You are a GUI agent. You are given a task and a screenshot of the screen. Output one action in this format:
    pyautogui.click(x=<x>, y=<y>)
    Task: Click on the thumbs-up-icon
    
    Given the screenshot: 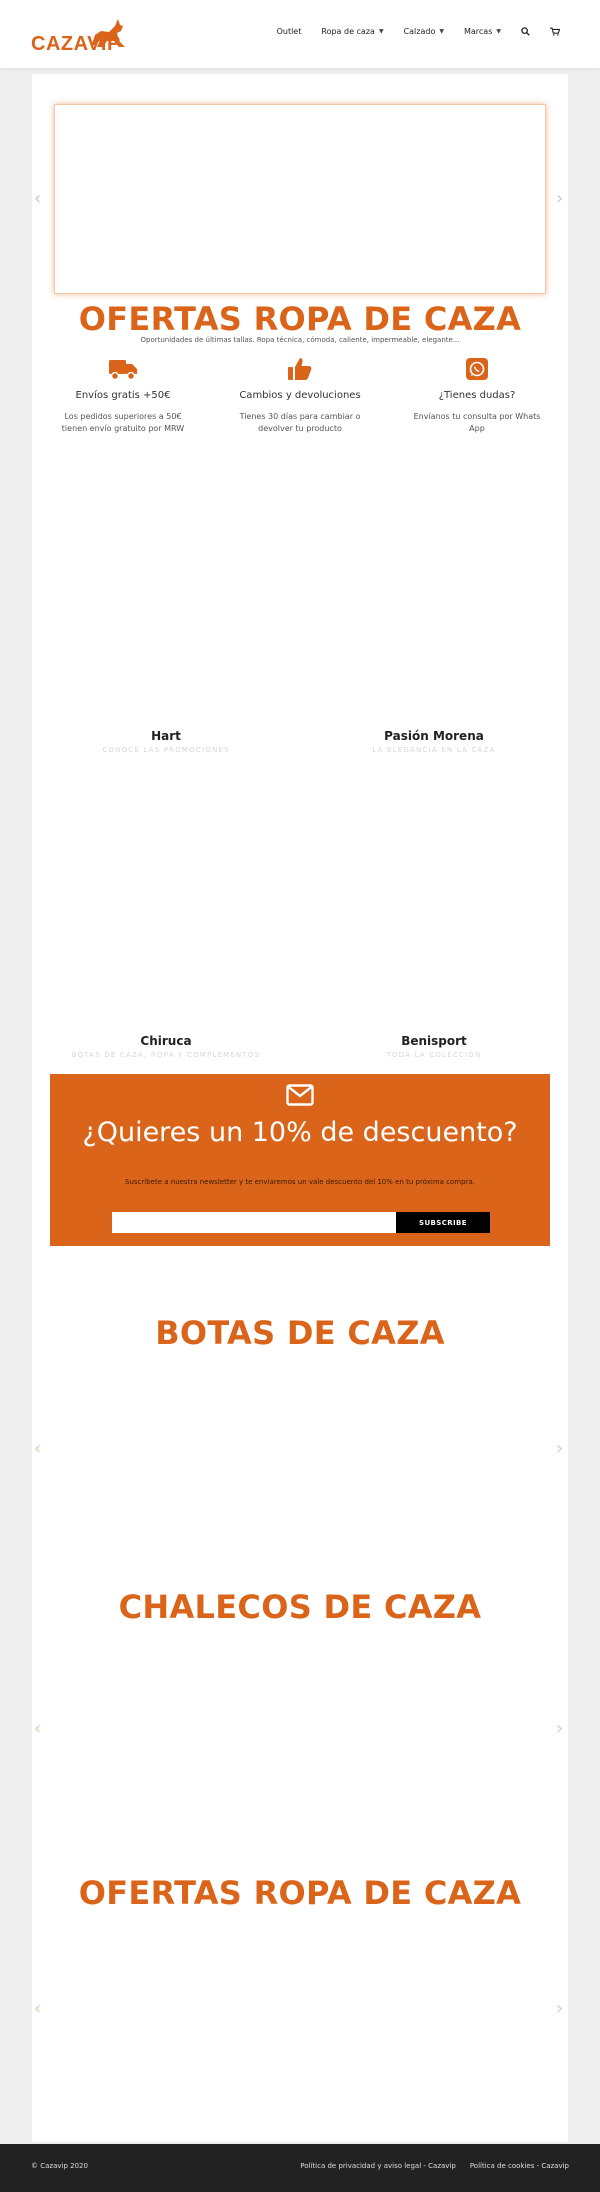 What is the action you would take?
    pyautogui.click(x=300, y=369)
    